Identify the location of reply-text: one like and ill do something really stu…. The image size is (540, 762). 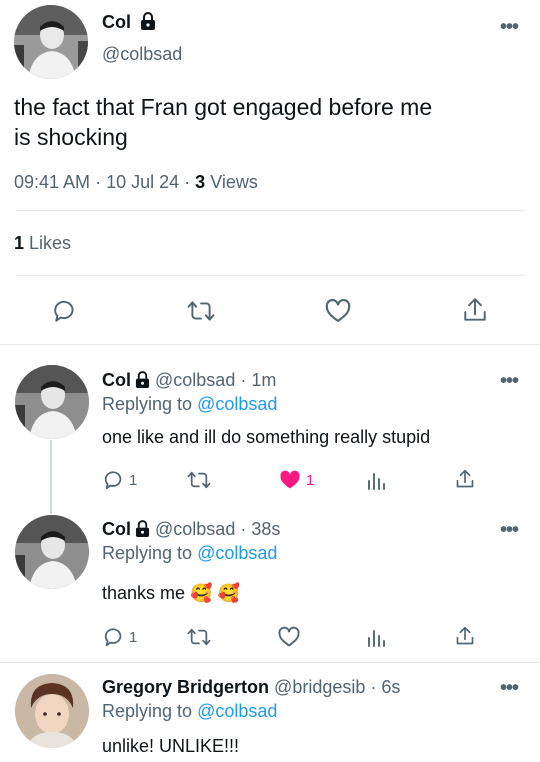
(266, 437).